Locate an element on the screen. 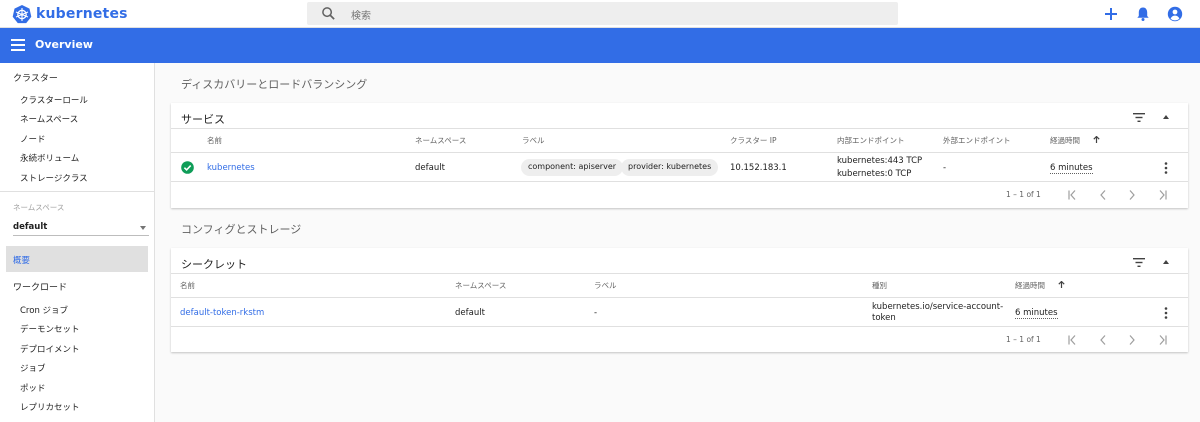  service-age: 6 minutes is located at coordinates (1071, 168).